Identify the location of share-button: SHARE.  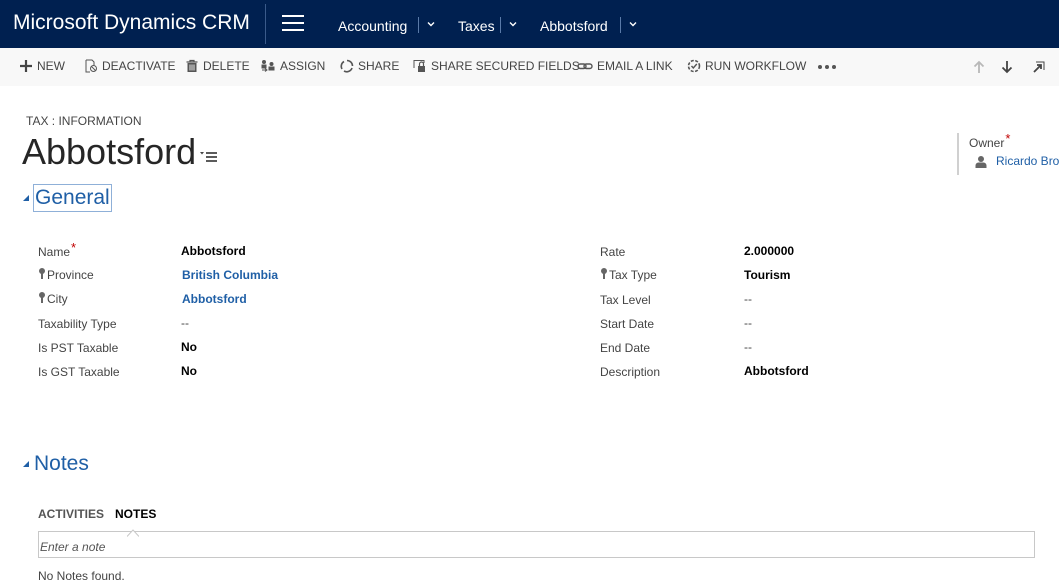
(369, 66).